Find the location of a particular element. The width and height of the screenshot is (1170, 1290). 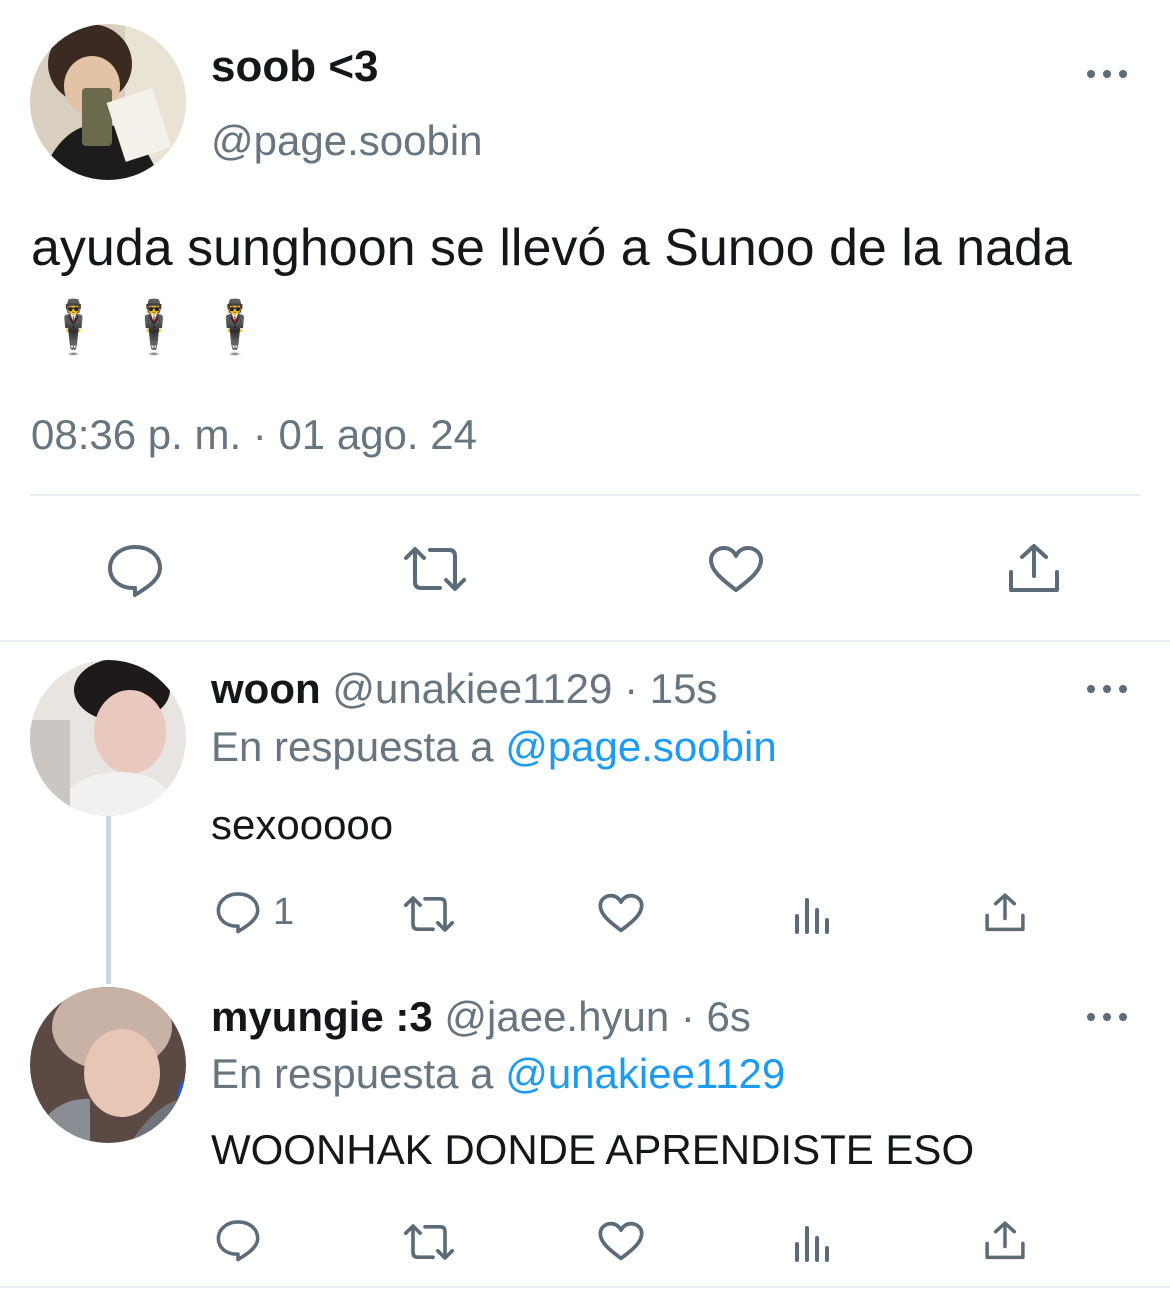

reply-button: 1 is located at coordinates (254, 912).